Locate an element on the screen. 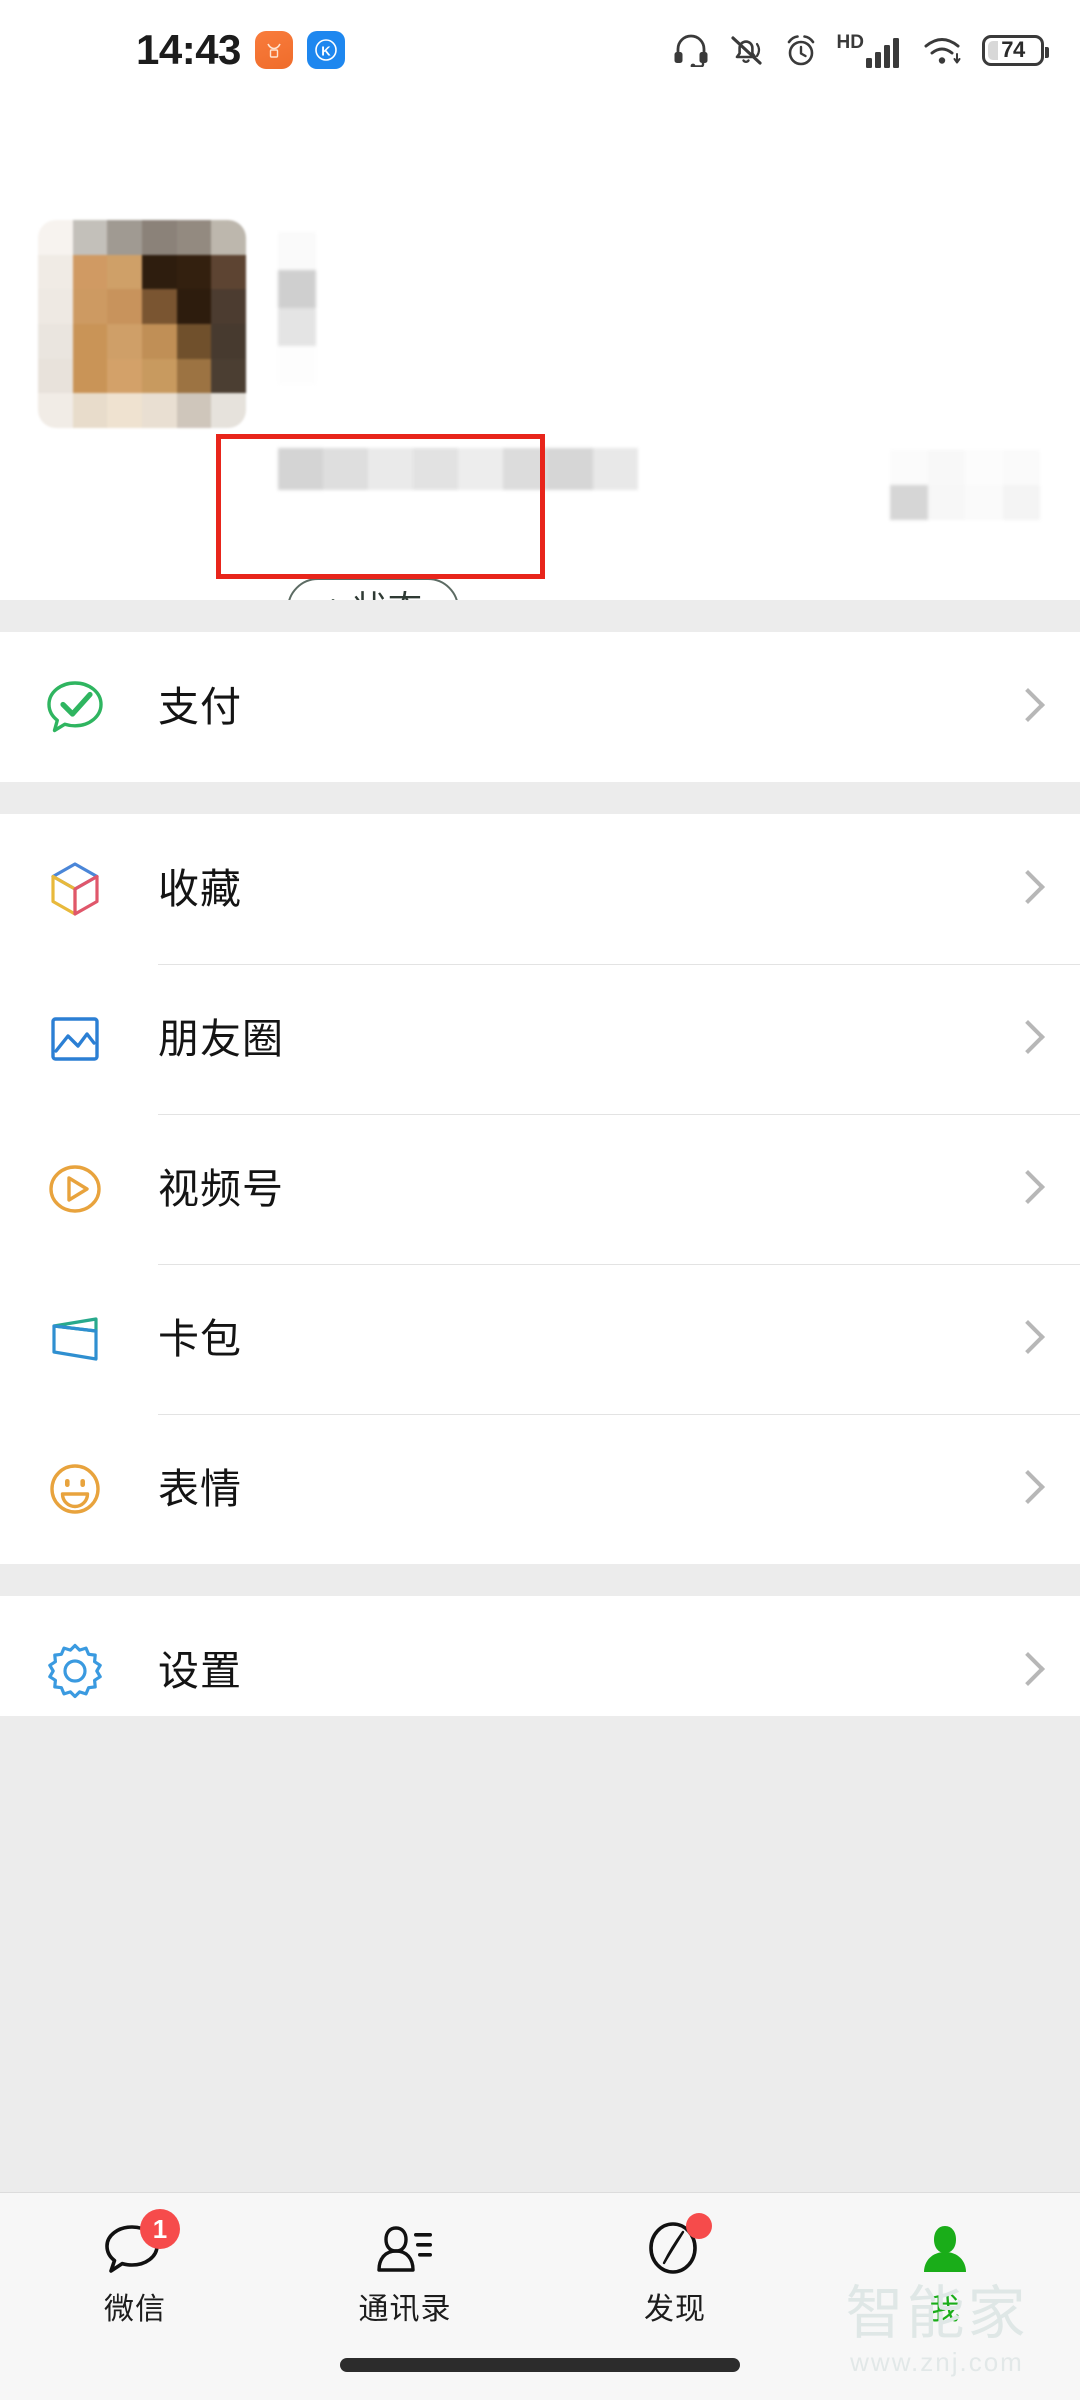 This screenshot has width=1080, height=2400. avatar-mosaic-redaction is located at coordinates (142, 324).